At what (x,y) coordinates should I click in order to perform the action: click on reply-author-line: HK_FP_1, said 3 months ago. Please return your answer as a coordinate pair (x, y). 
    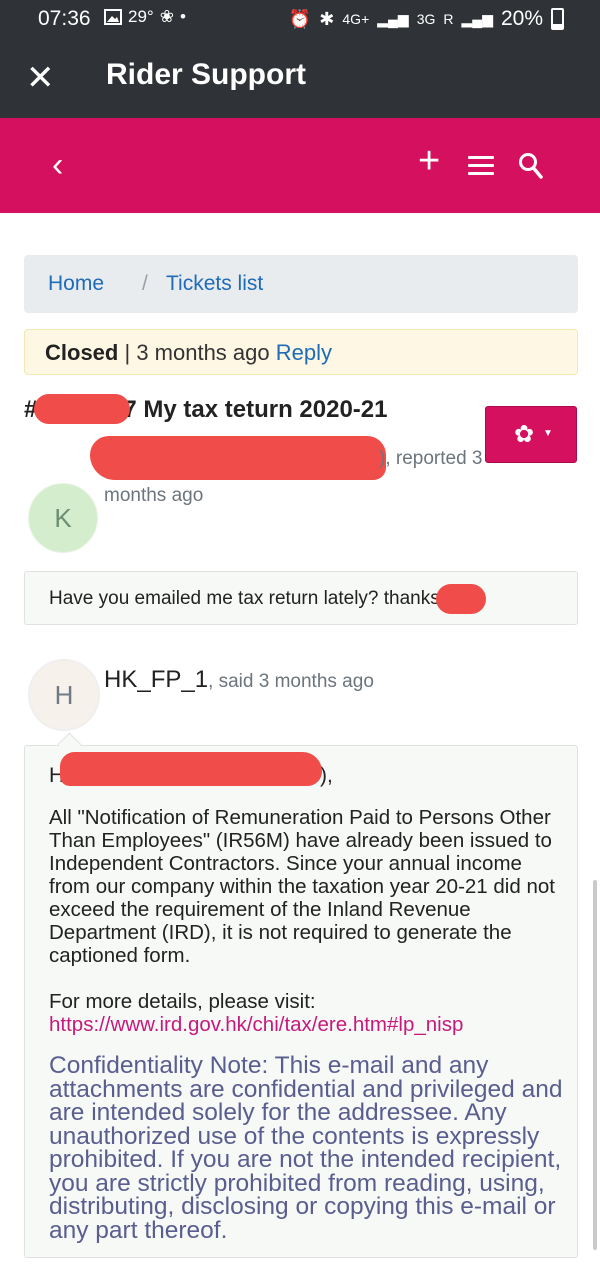
    Looking at the image, I should click on (239, 680).